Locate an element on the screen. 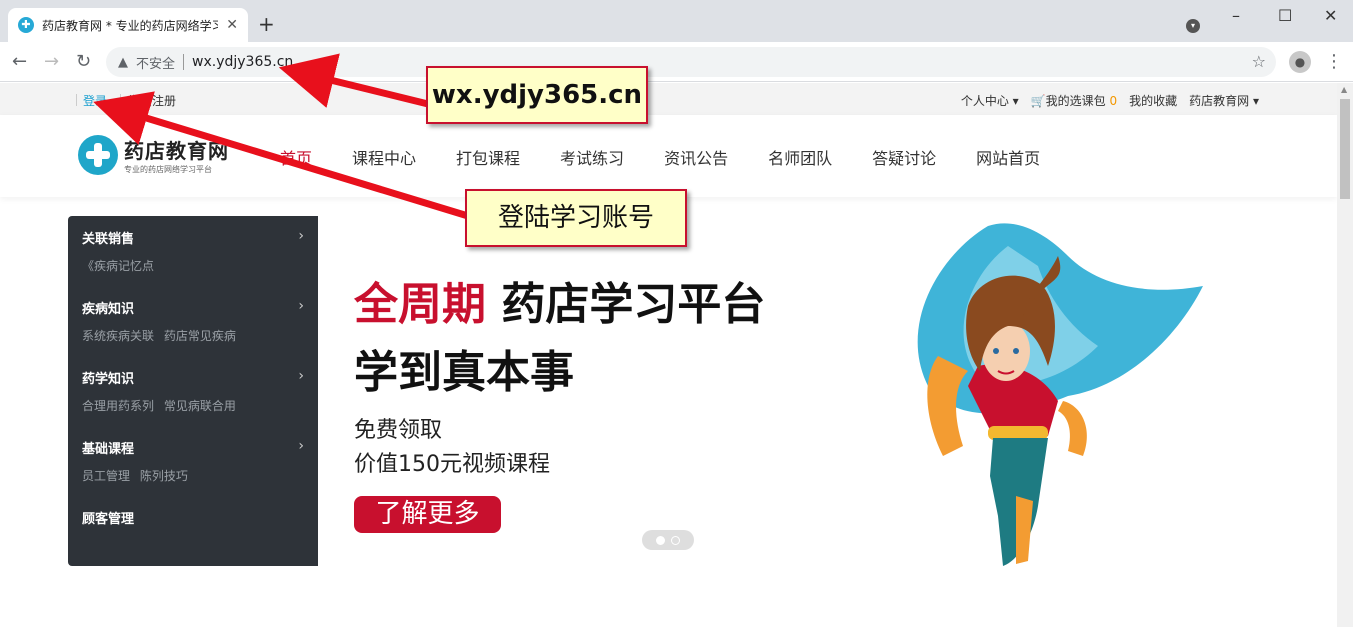  url-callout: wx.ydjy365.cn is located at coordinates (537, 95).